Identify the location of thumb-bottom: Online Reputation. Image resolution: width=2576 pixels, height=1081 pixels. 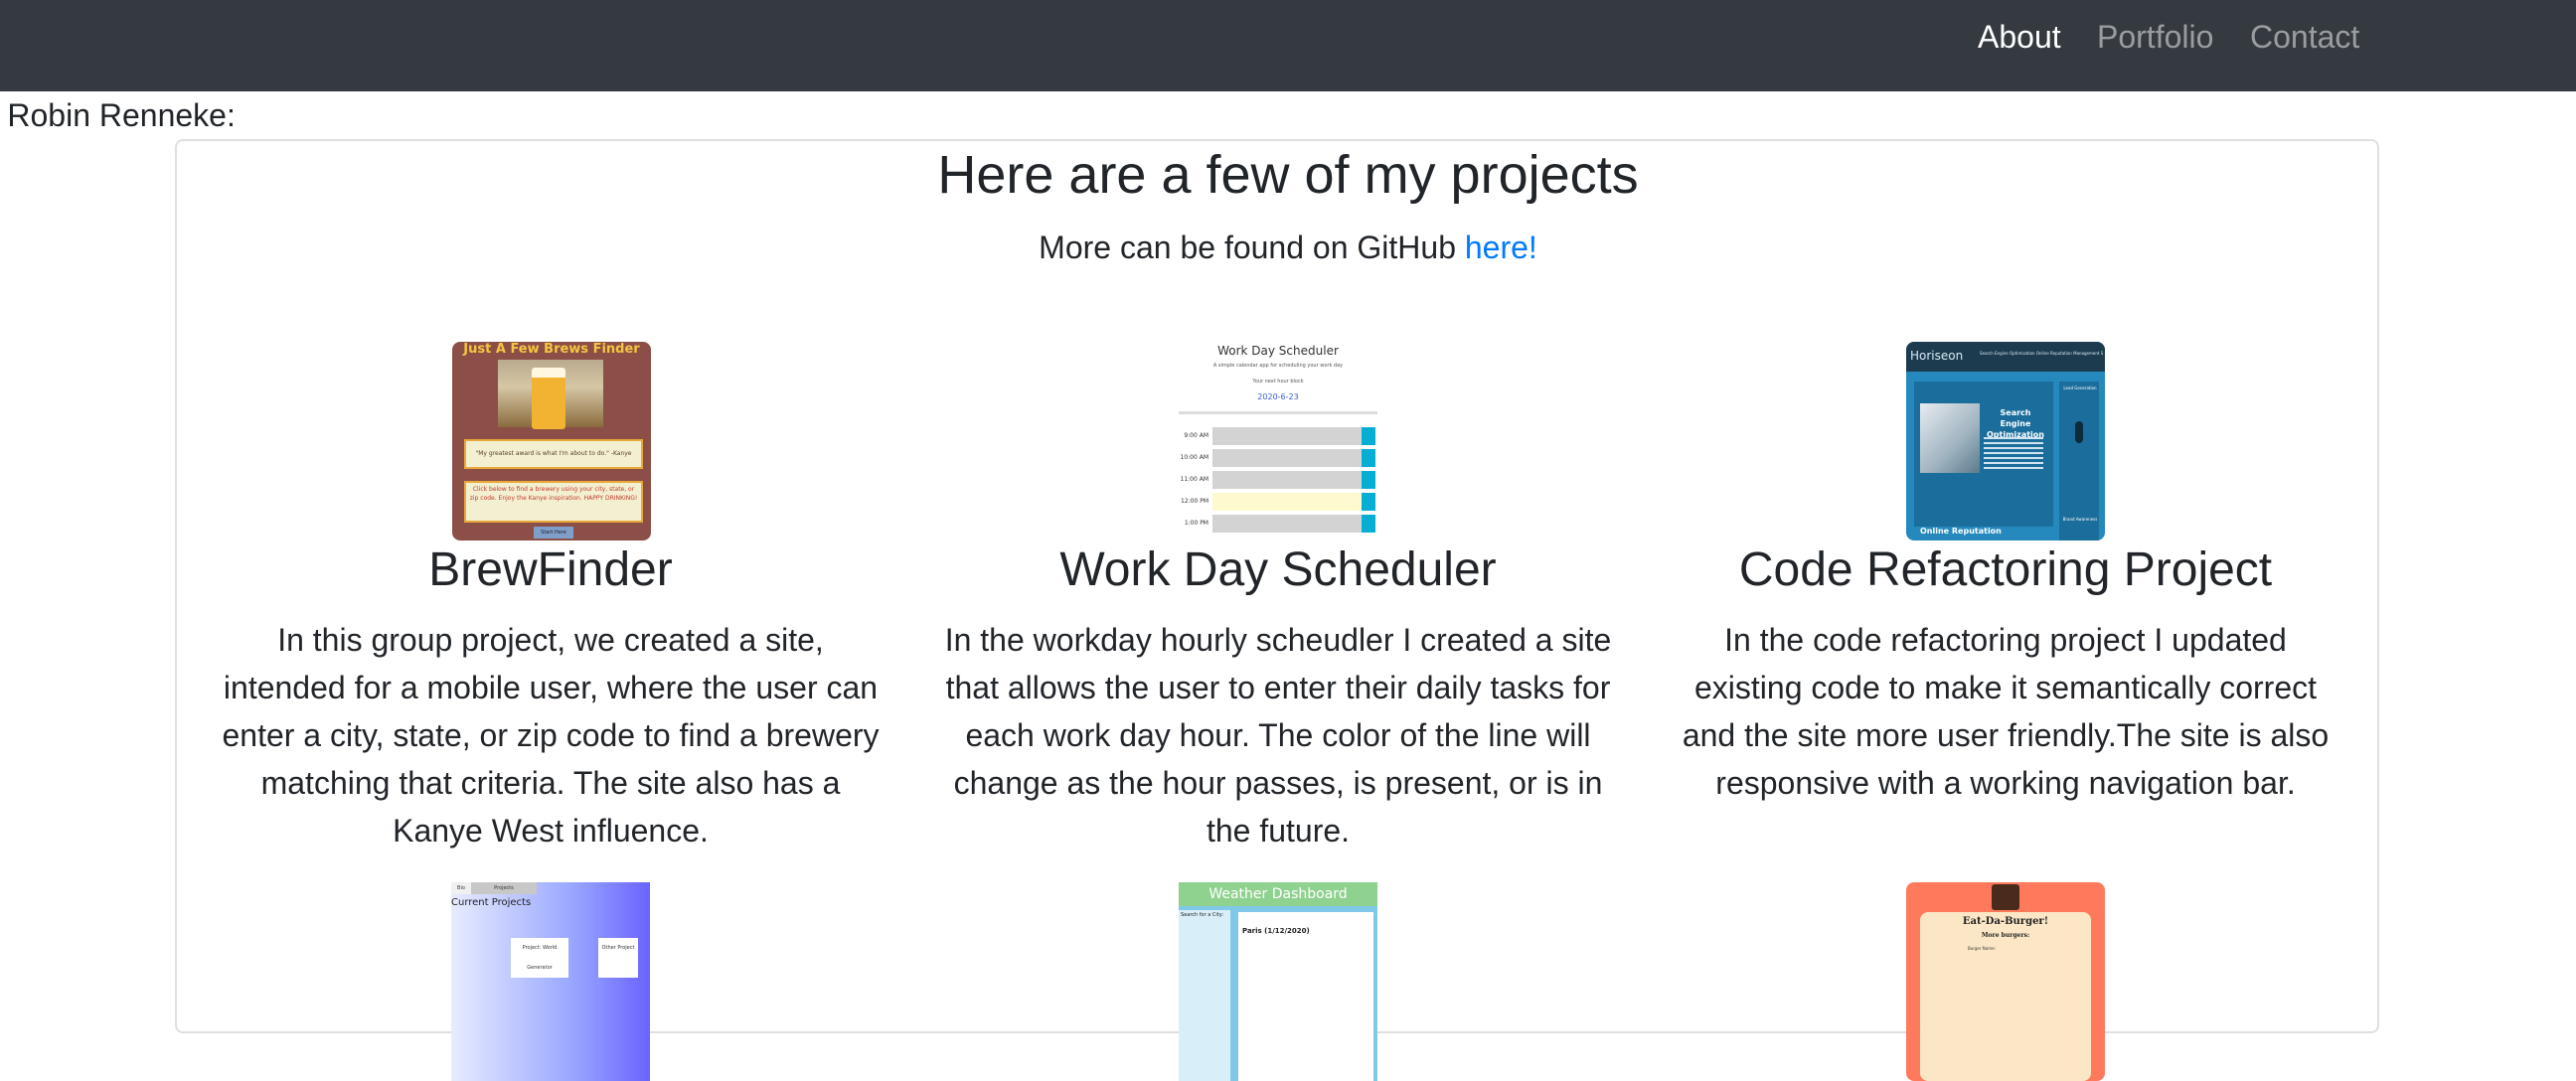
(1961, 531).